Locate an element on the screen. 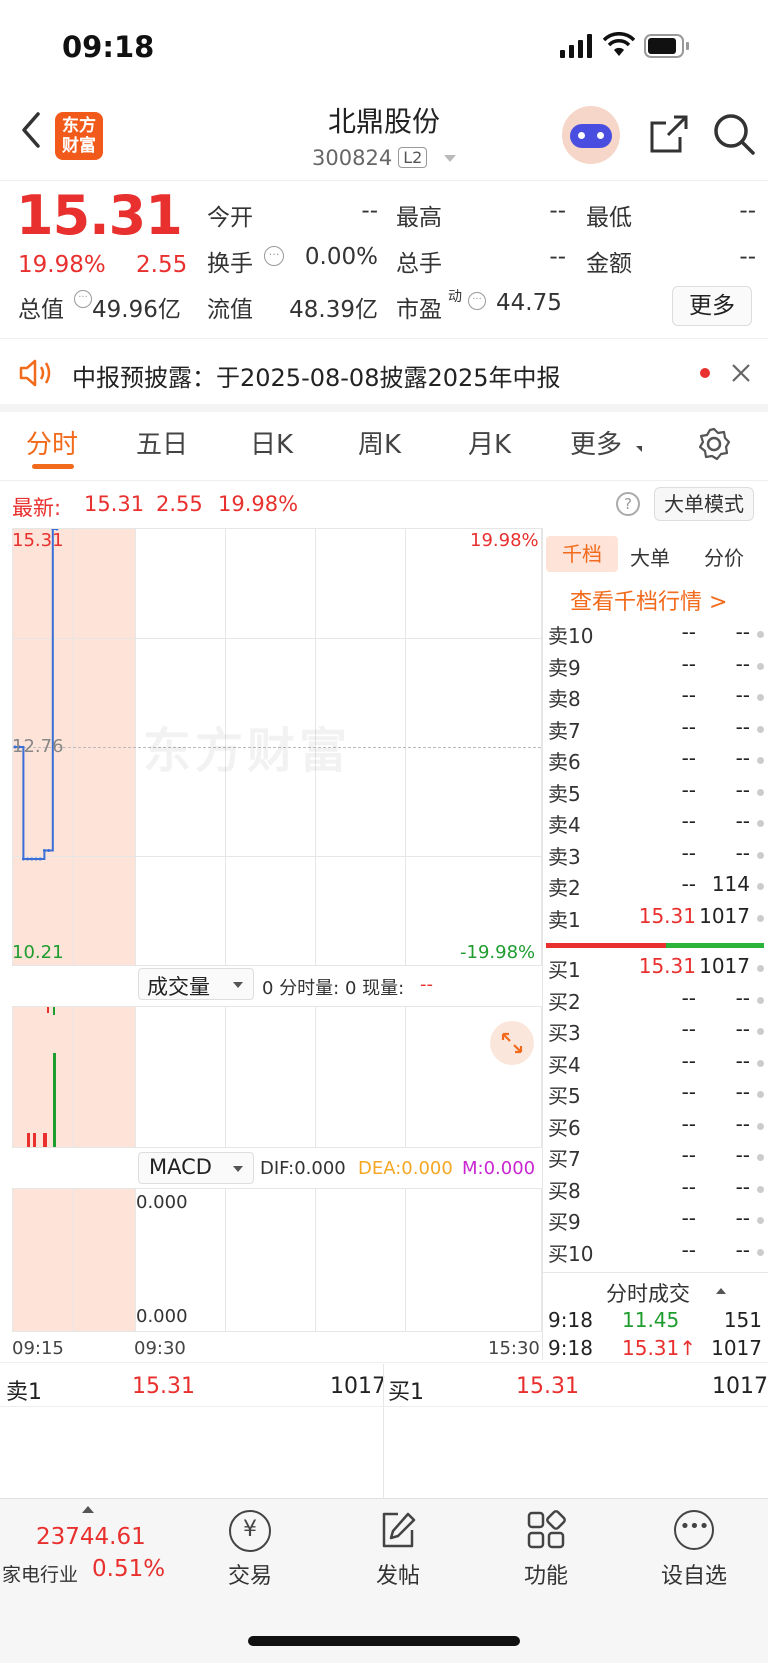 This screenshot has width=768, height=1663. macd-dea: DEA:0.000 is located at coordinates (405, 1168).